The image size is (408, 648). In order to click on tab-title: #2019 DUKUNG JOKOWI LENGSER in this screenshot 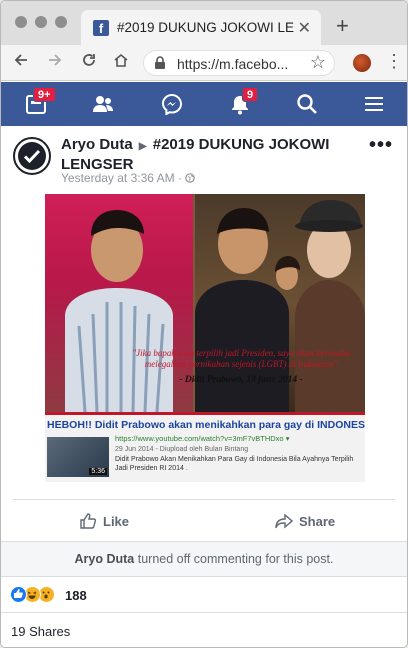, I will do `click(206, 27)`.